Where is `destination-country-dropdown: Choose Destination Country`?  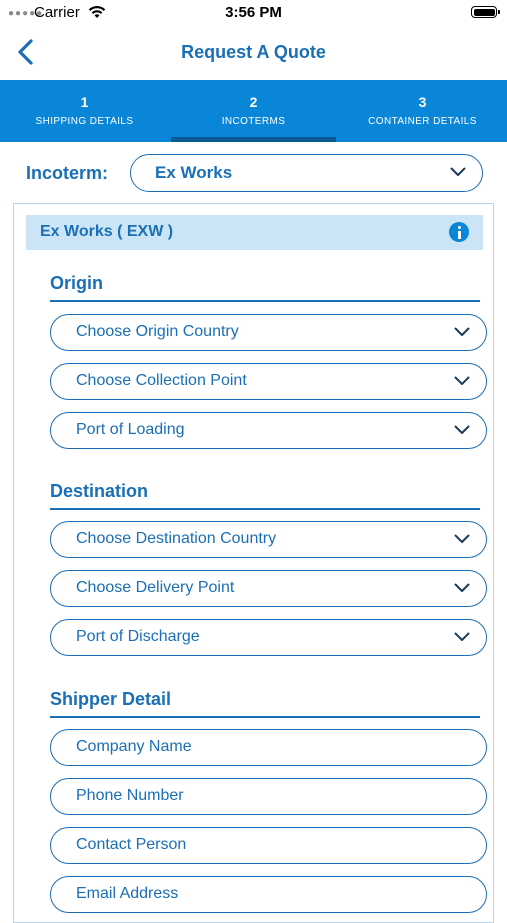
destination-country-dropdown: Choose Destination Country is located at coordinates (268, 539).